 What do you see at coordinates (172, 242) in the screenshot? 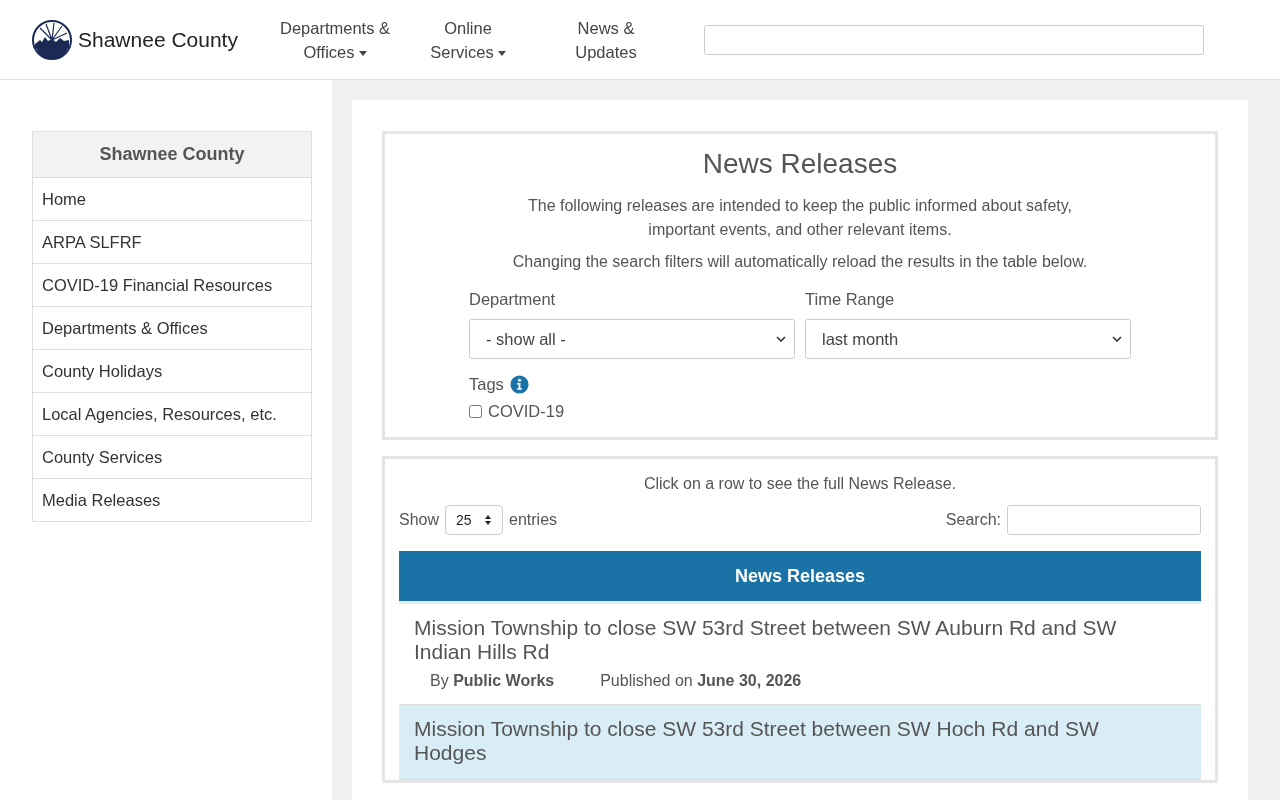
I see `sidebar-item: ARPA SLFRF` at bounding box center [172, 242].